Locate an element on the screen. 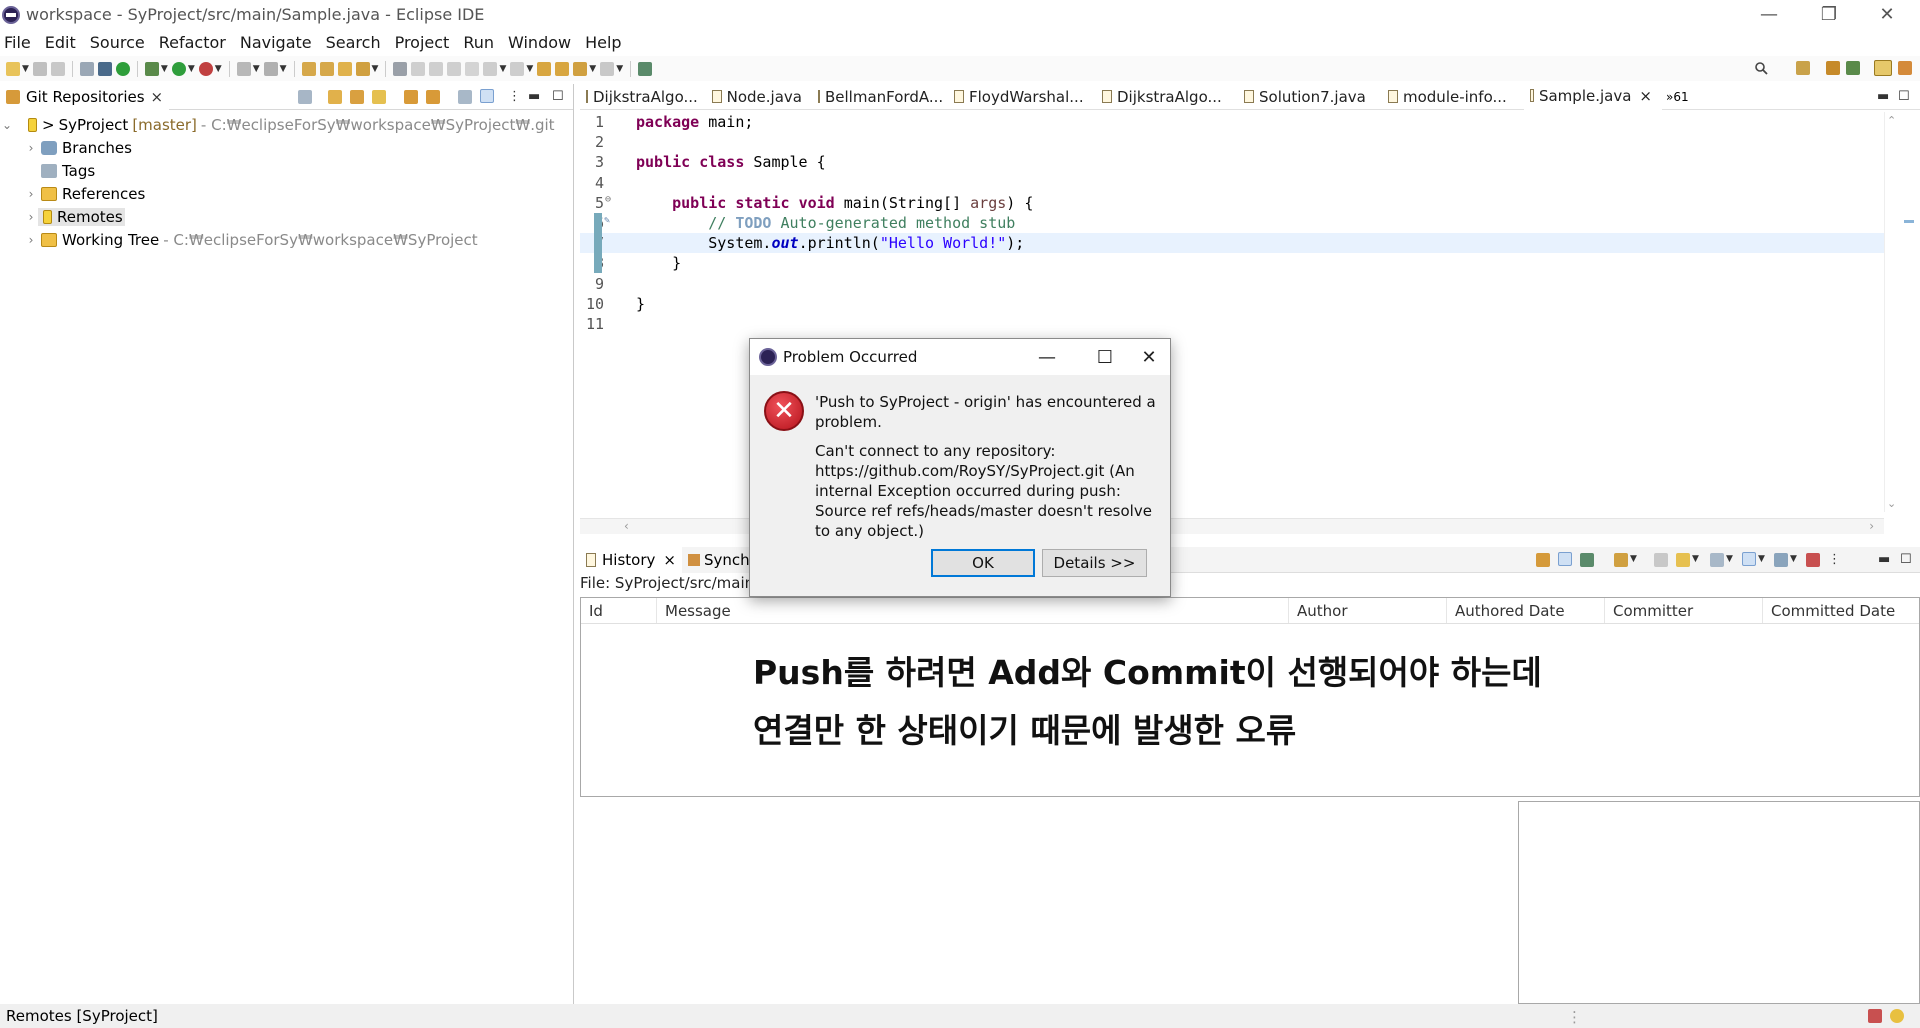 This screenshot has width=1920, height=1028. open-type-icon is located at coordinates (308, 68).